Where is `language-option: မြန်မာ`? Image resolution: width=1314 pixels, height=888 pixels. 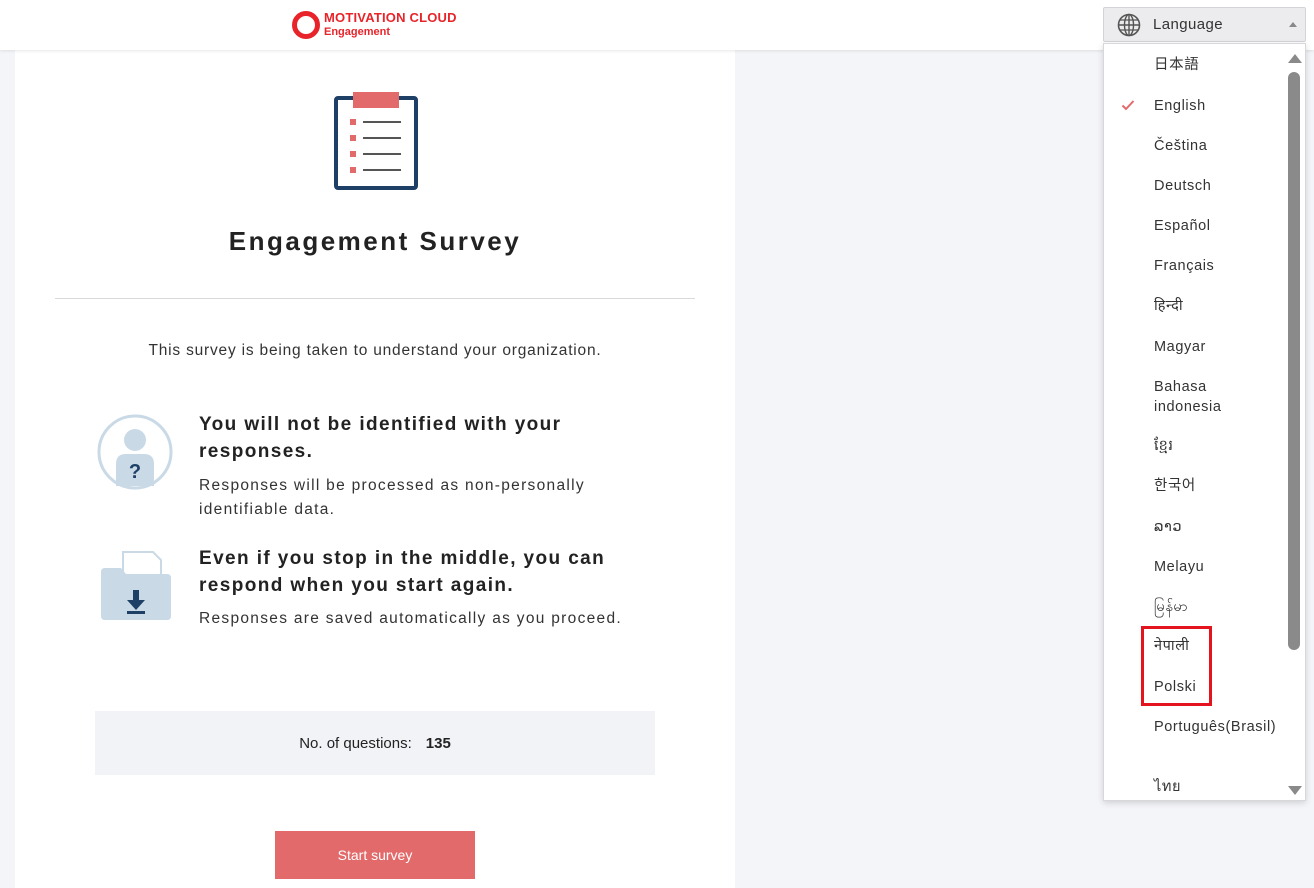 language-option: မြန်မာ is located at coordinates (1194, 607).